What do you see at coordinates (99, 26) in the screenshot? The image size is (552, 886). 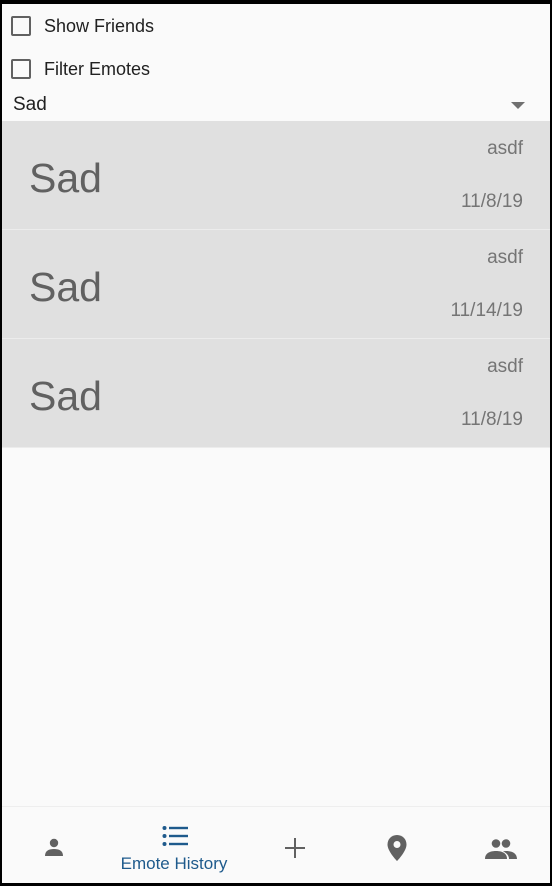 I see `show-friends-label: Show Friends` at bounding box center [99, 26].